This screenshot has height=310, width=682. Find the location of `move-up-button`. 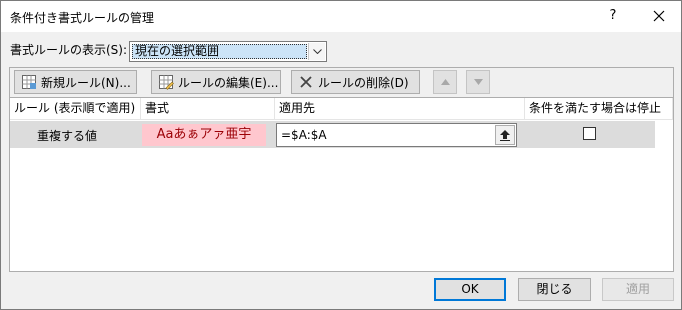

move-up-button is located at coordinates (445, 82).